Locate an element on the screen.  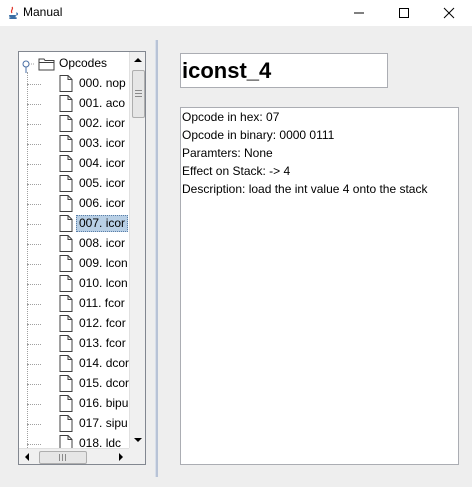
tree-item-label: 005. icor is located at coordinates (102, 183).